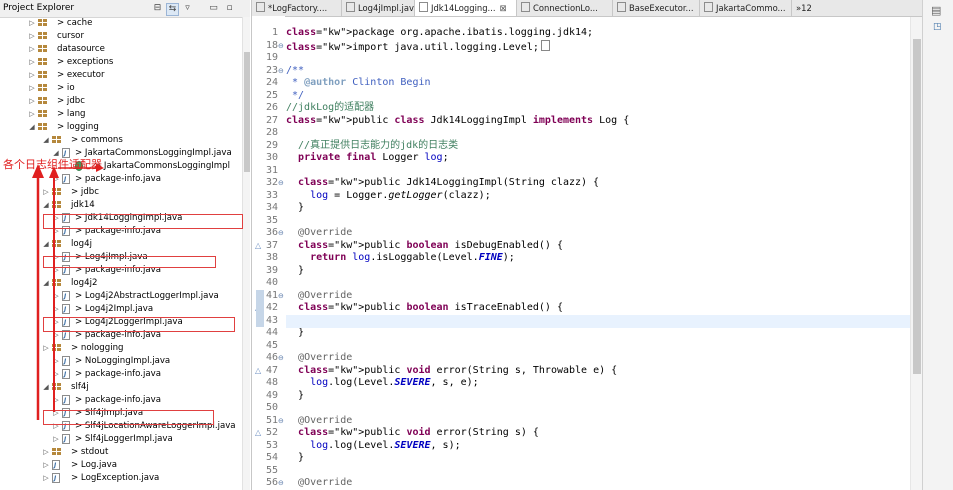  What do you see at coordinates (78, 127) in the screenshot?
I see `tree-item-label: > logging` at bounding box center [78, 127].